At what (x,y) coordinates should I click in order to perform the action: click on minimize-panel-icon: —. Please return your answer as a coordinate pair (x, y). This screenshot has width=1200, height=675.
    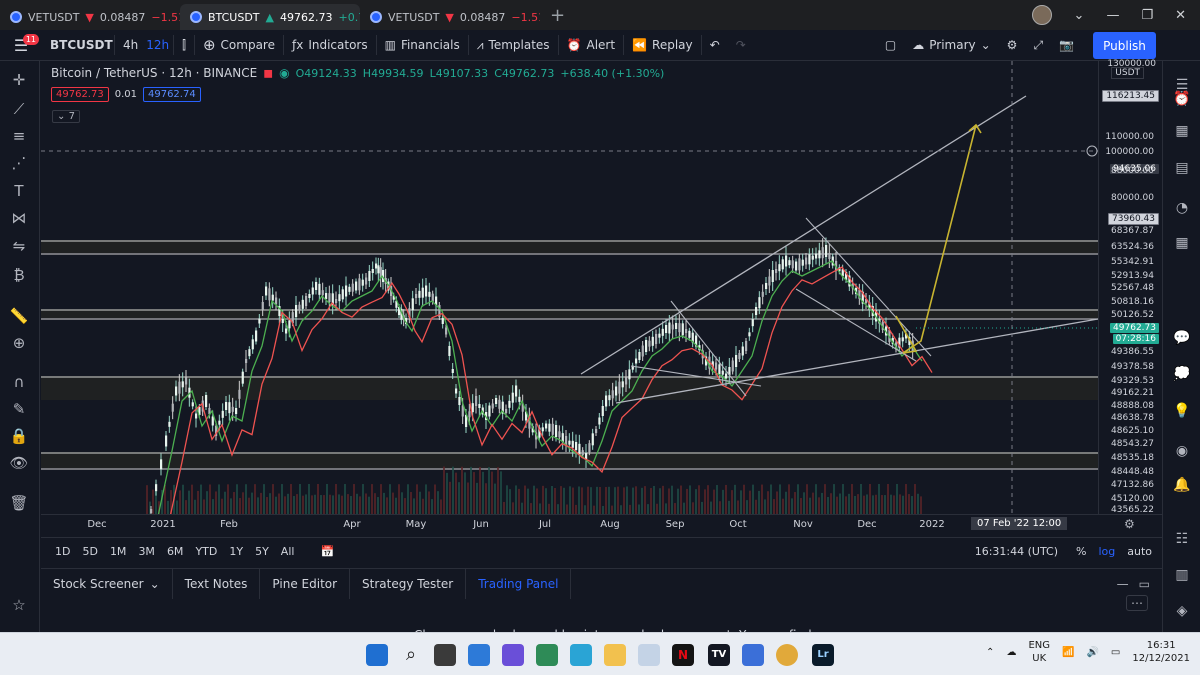
    Looking at the image, I should click on (1123, 584).